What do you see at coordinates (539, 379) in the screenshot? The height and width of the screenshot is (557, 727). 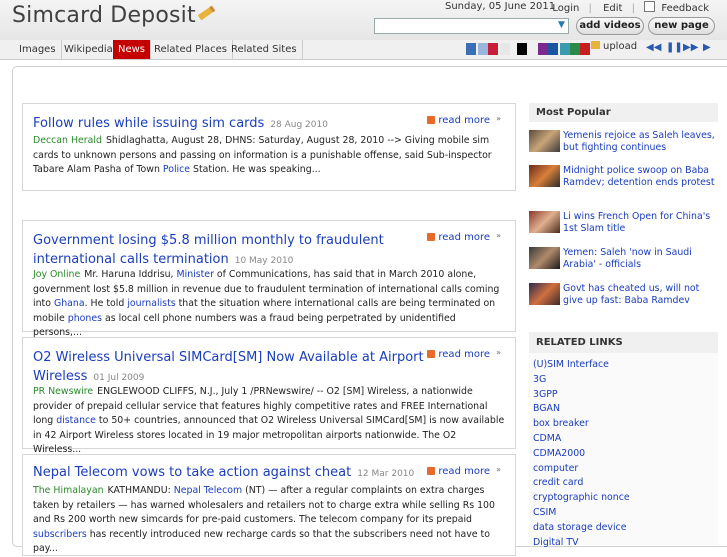 I see `related-link: 3G` at bounding box center [539, 379].